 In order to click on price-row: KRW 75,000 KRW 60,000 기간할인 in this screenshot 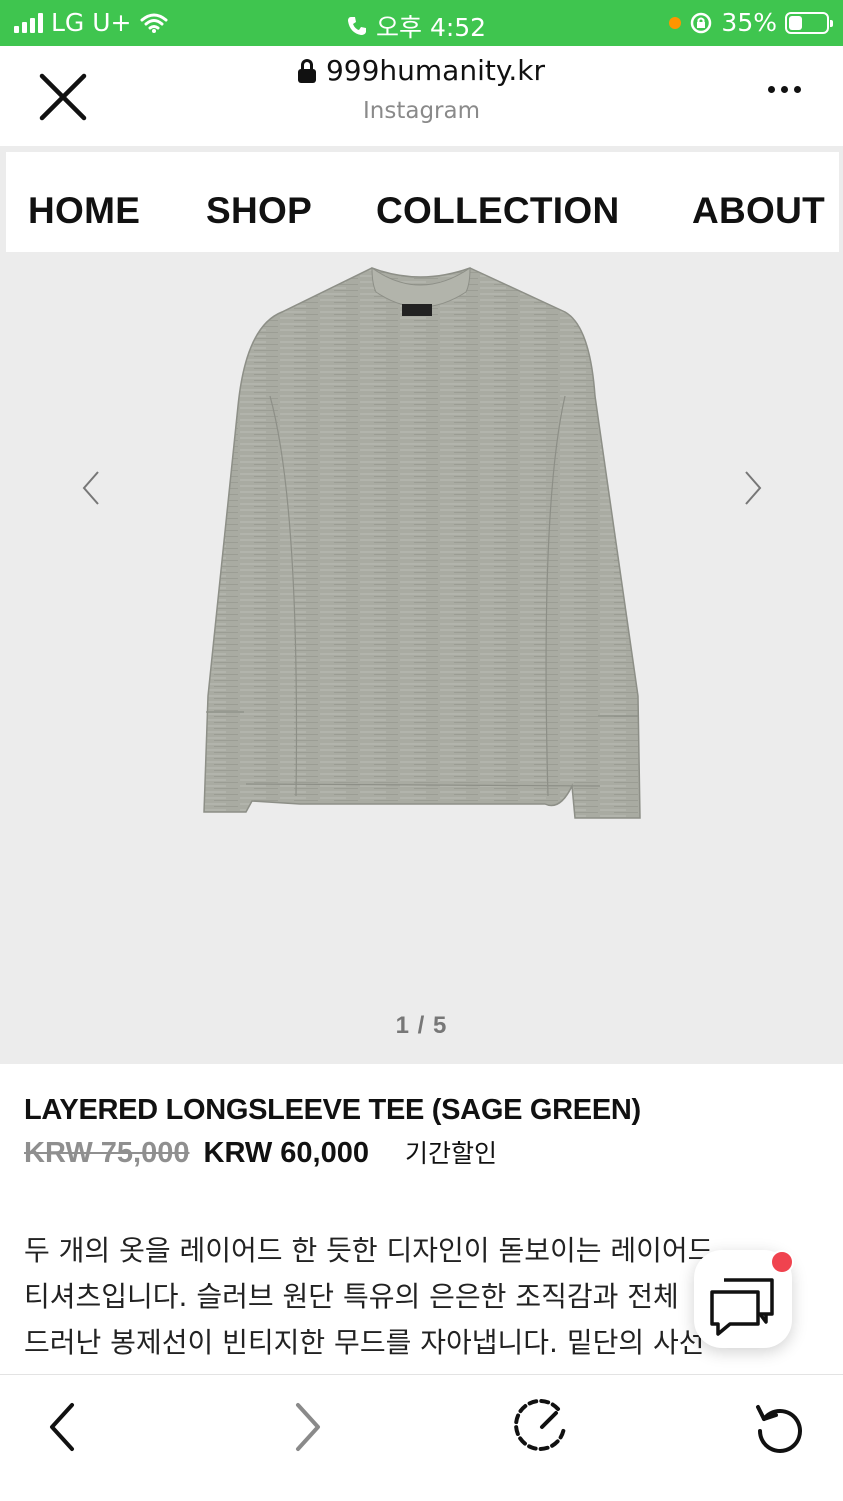, I will do `click(260, 1152)`.